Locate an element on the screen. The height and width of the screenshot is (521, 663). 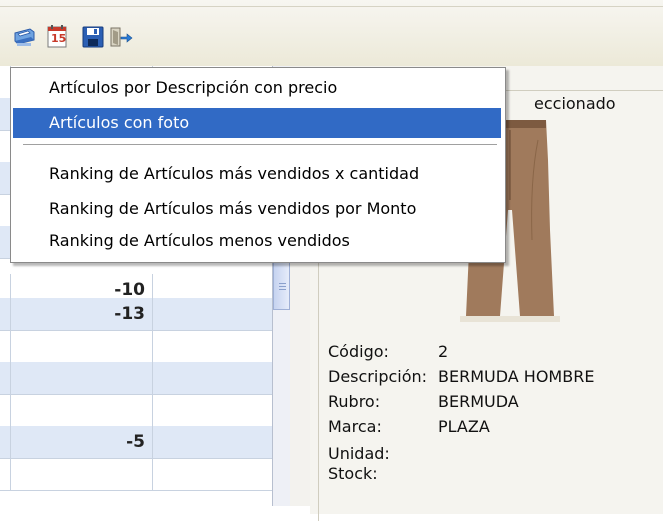
unidad-label: Unidad: is located at coordinates (359, 453).